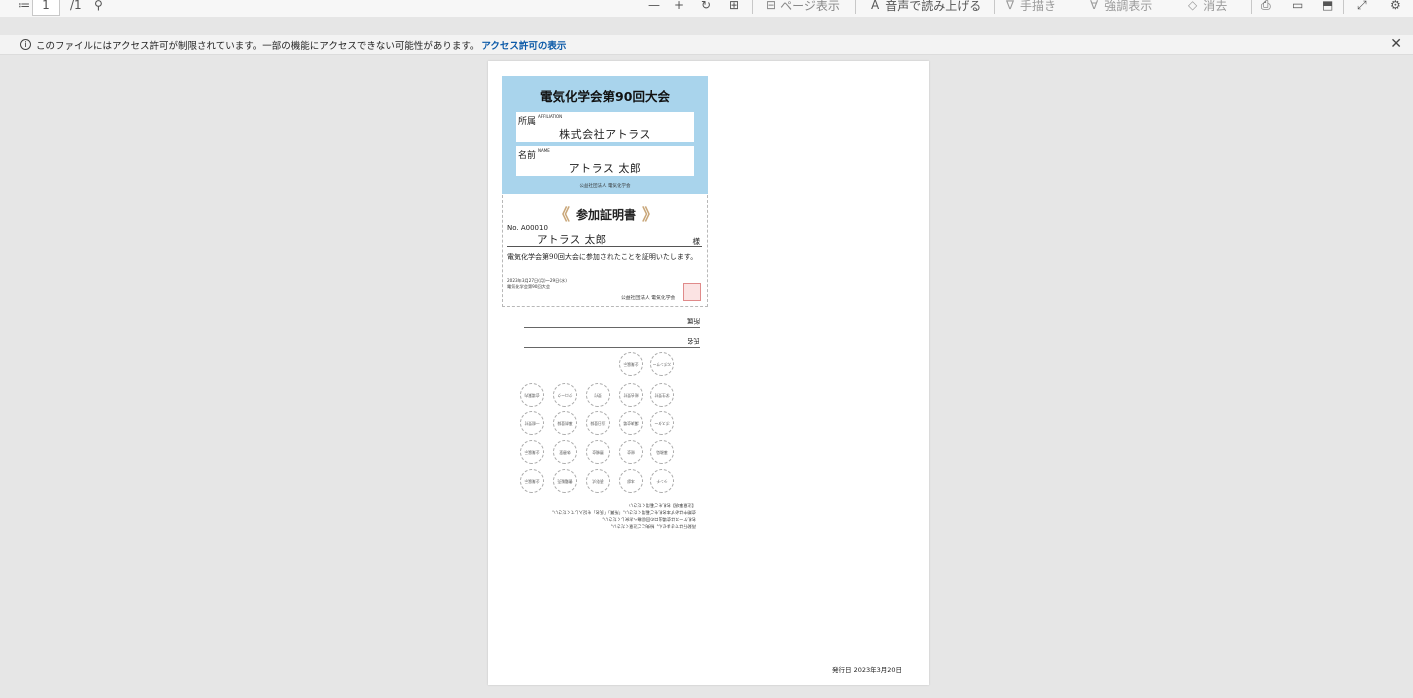  Describe the element at coordinates (532, 423) in the screenshot. I see `stamp-circle: 一般受付` at that location.